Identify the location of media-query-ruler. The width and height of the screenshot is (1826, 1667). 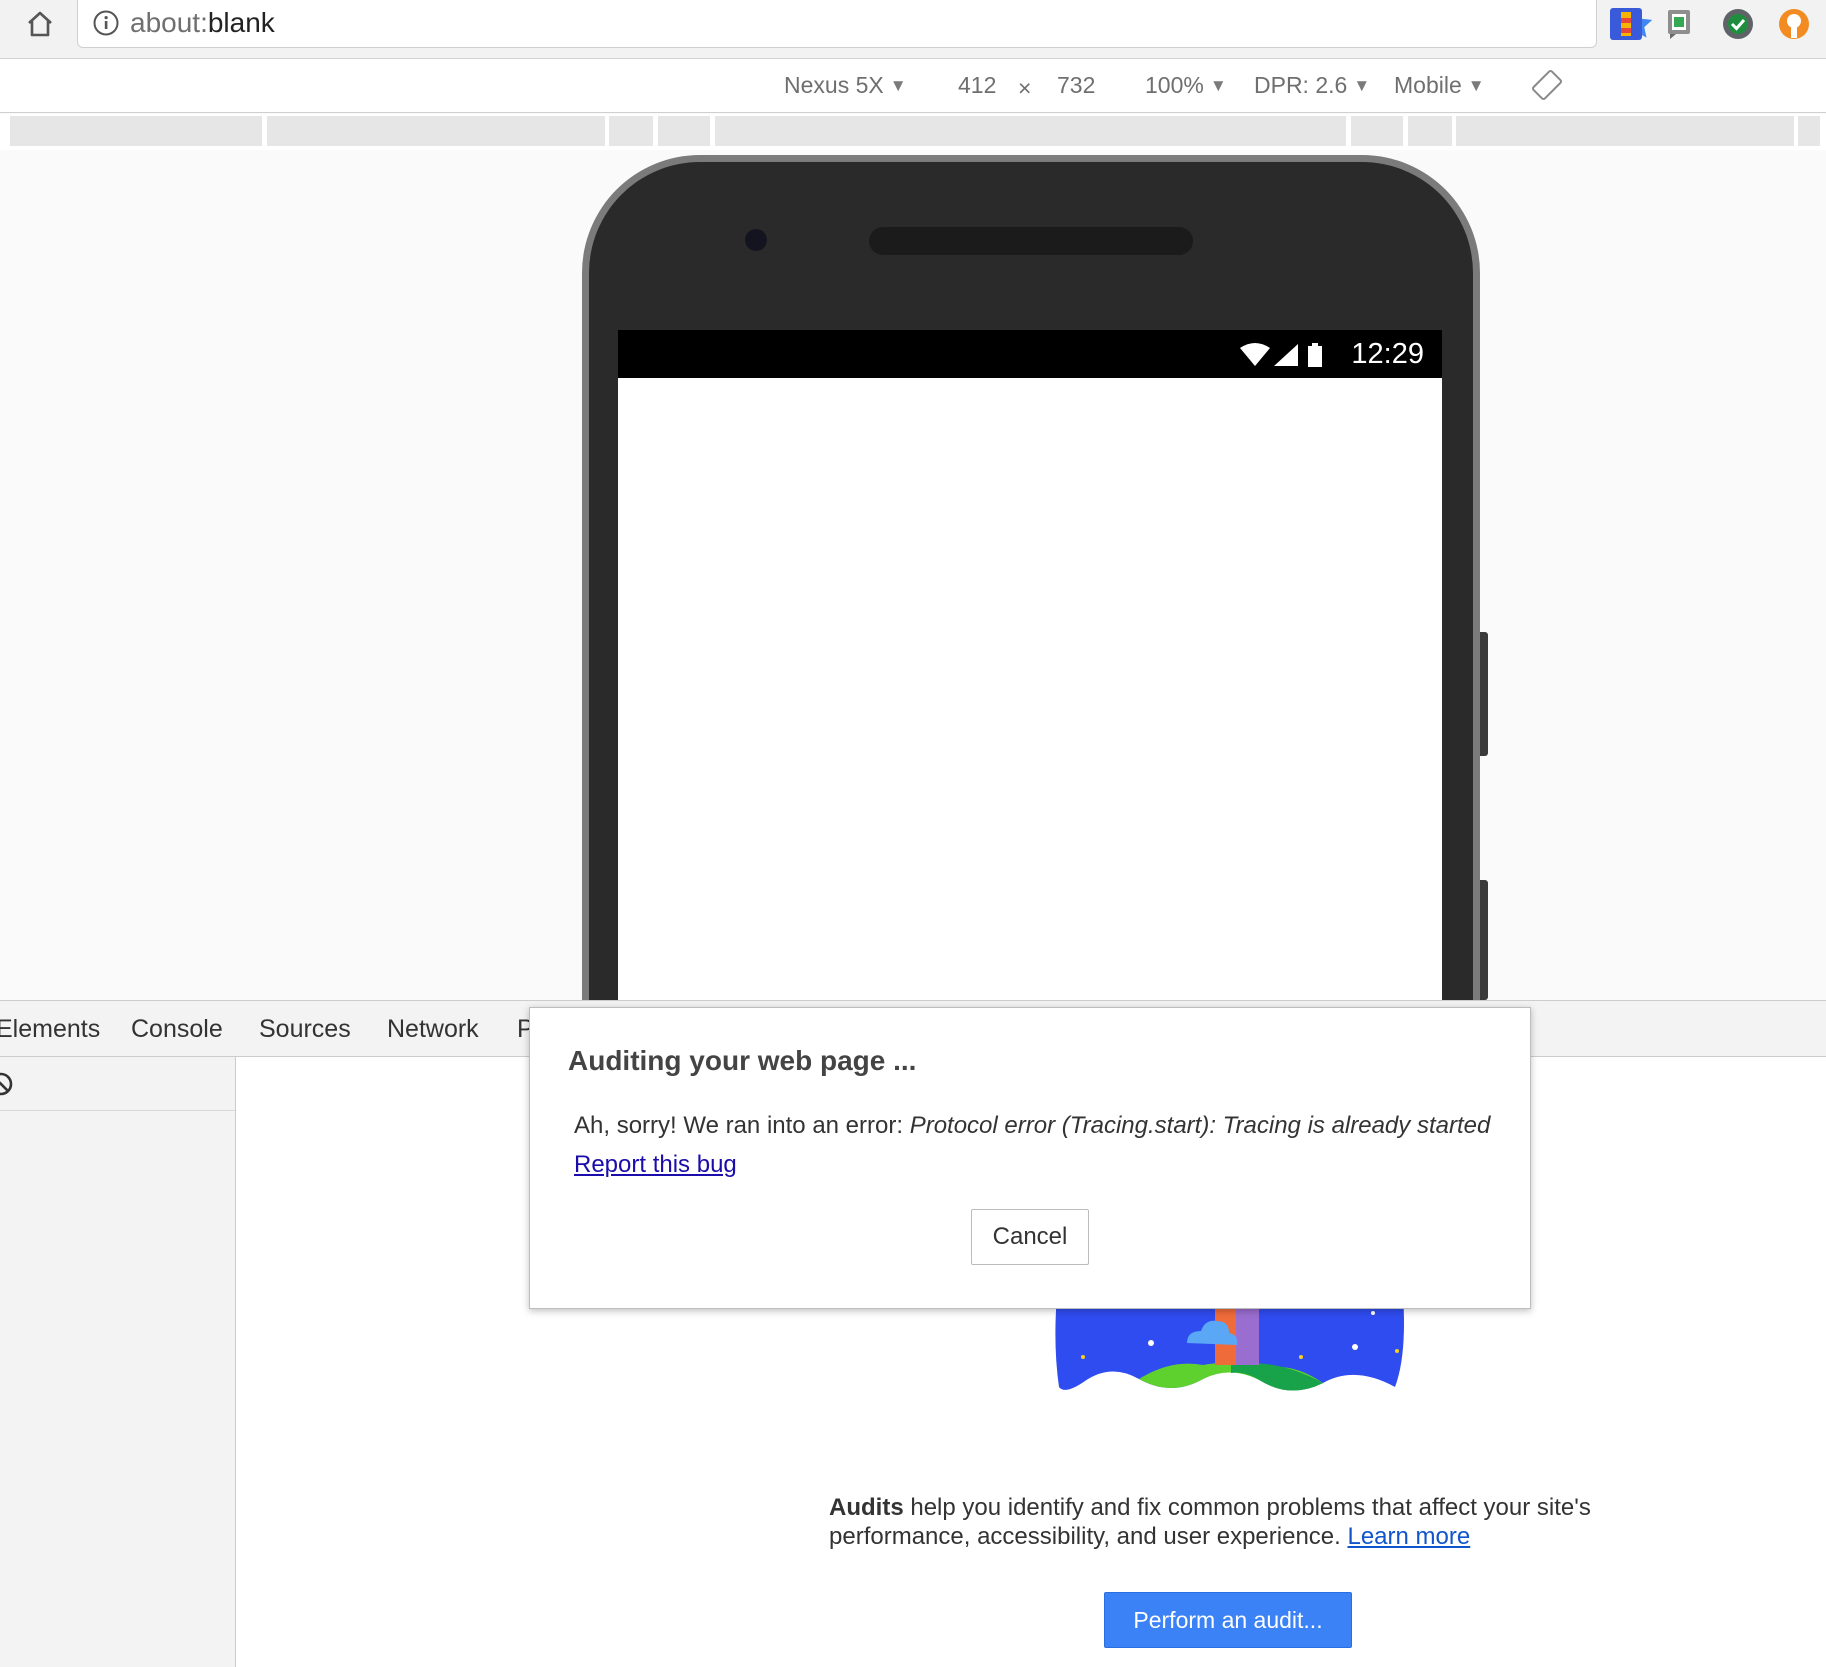
(913, 132).